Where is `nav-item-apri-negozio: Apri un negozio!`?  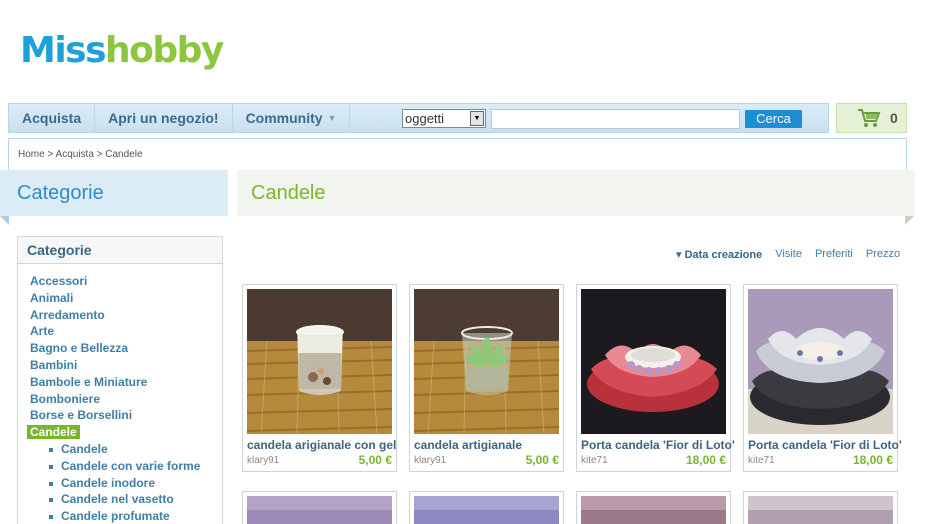 nav-item-apri-negozio: Apri un negozio! is located at coordinates (164, 118).